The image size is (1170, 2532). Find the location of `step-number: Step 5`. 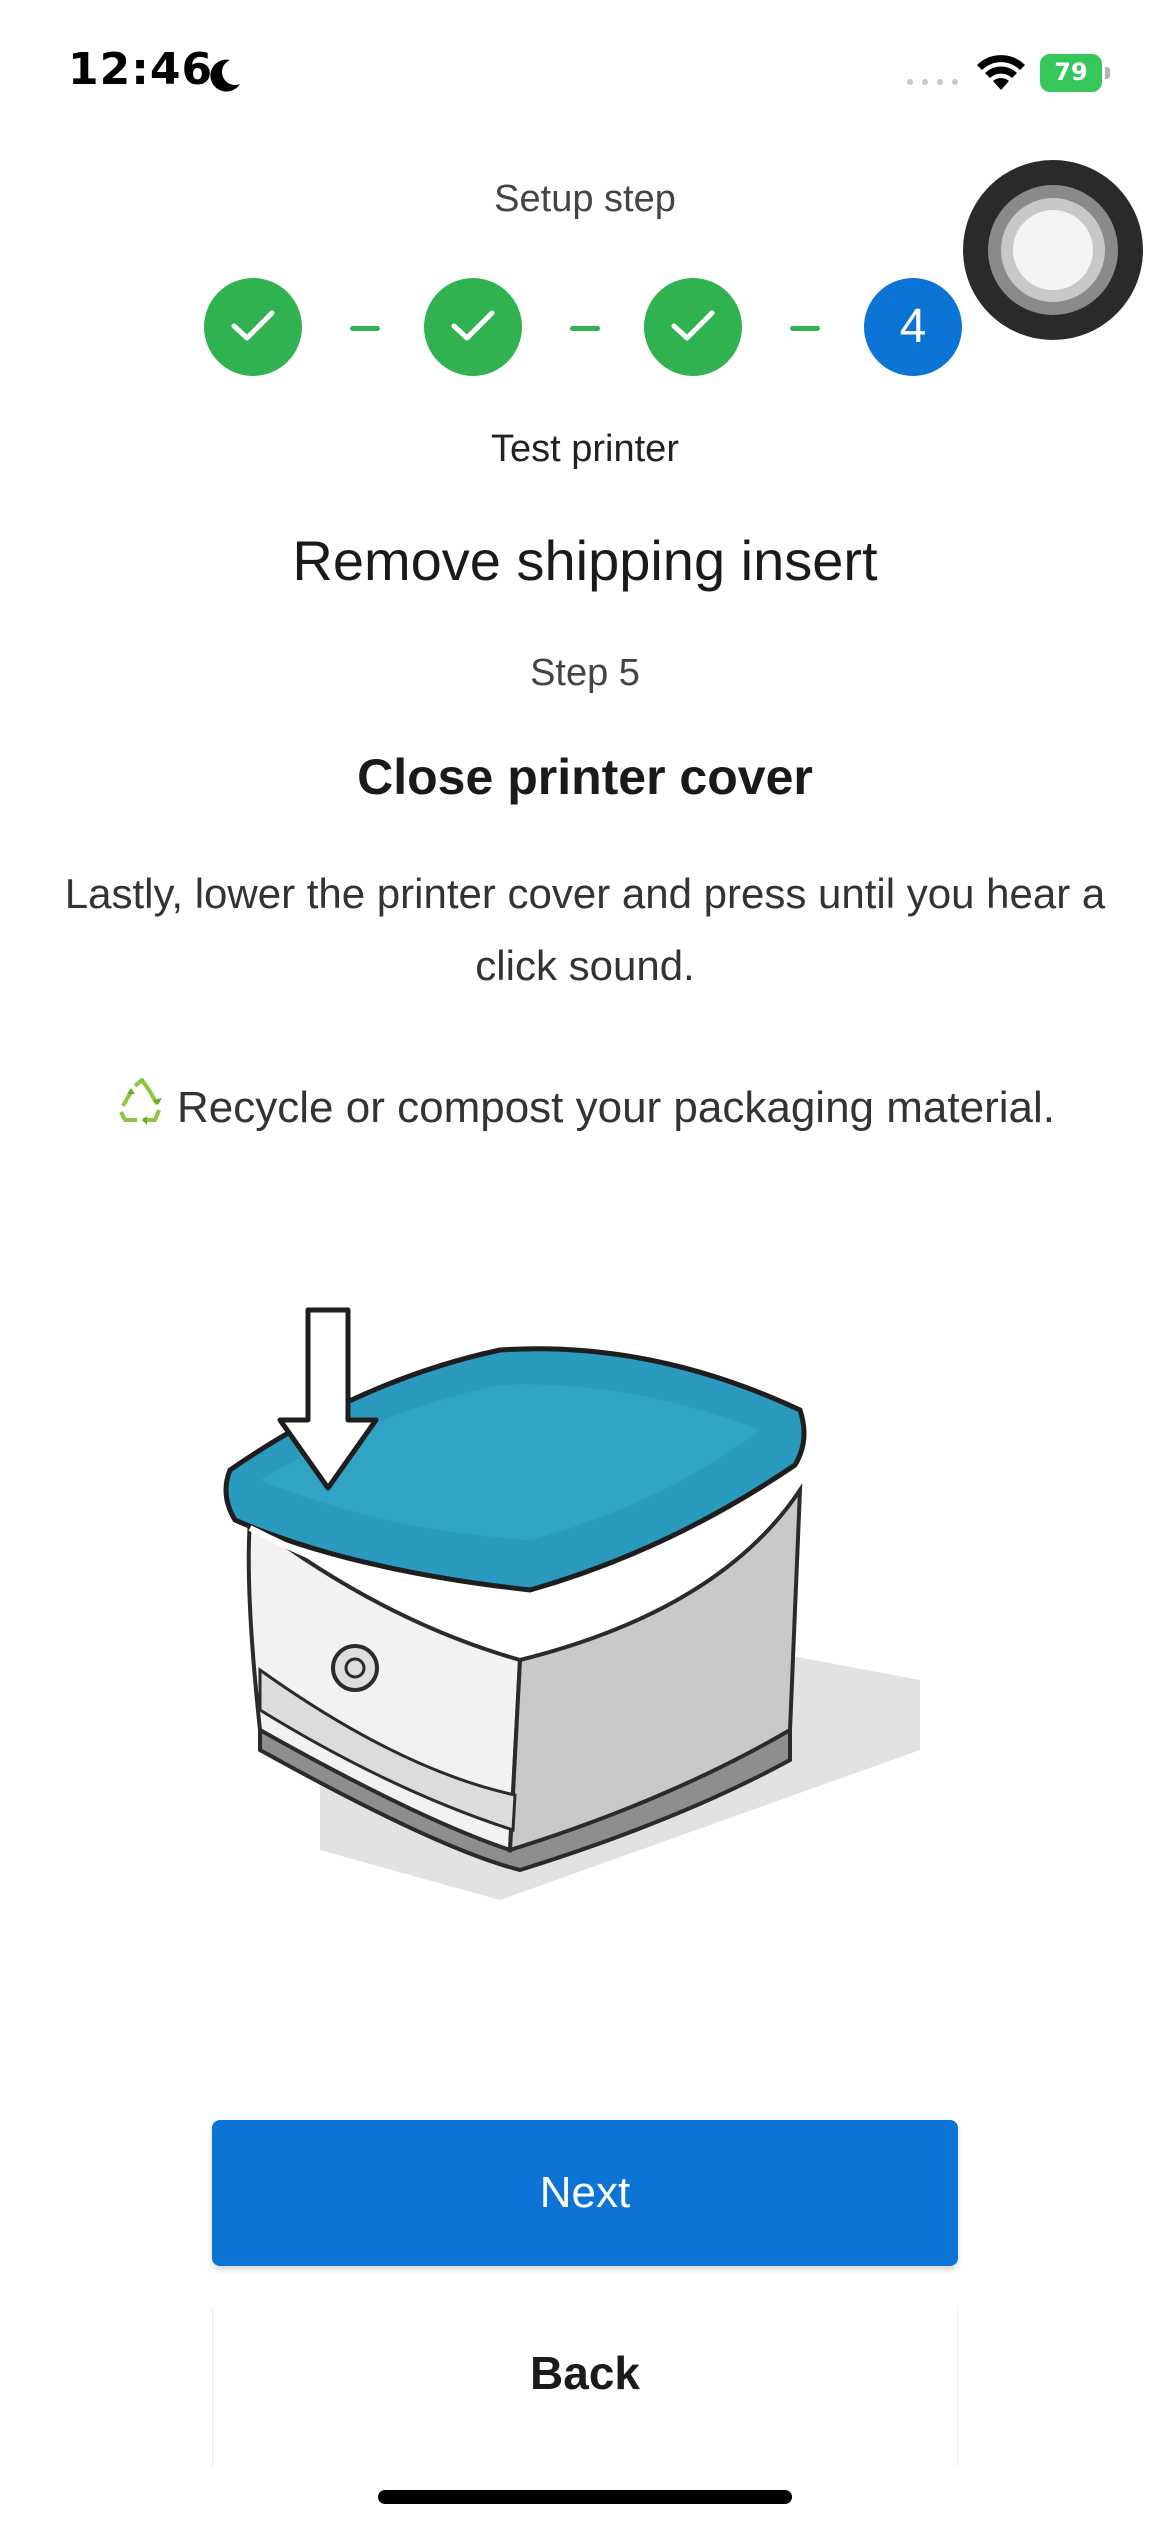

step-number: Step 5 is located at coordinates (585, 673).